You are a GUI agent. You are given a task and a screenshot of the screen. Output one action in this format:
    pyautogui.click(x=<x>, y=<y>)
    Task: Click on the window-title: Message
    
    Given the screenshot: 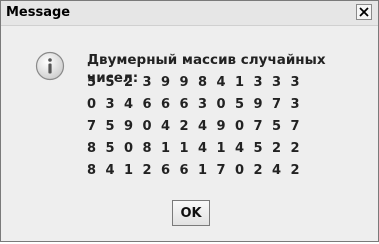 What is the action you would take?
    pyautogui.click(x=38, y=12)
    